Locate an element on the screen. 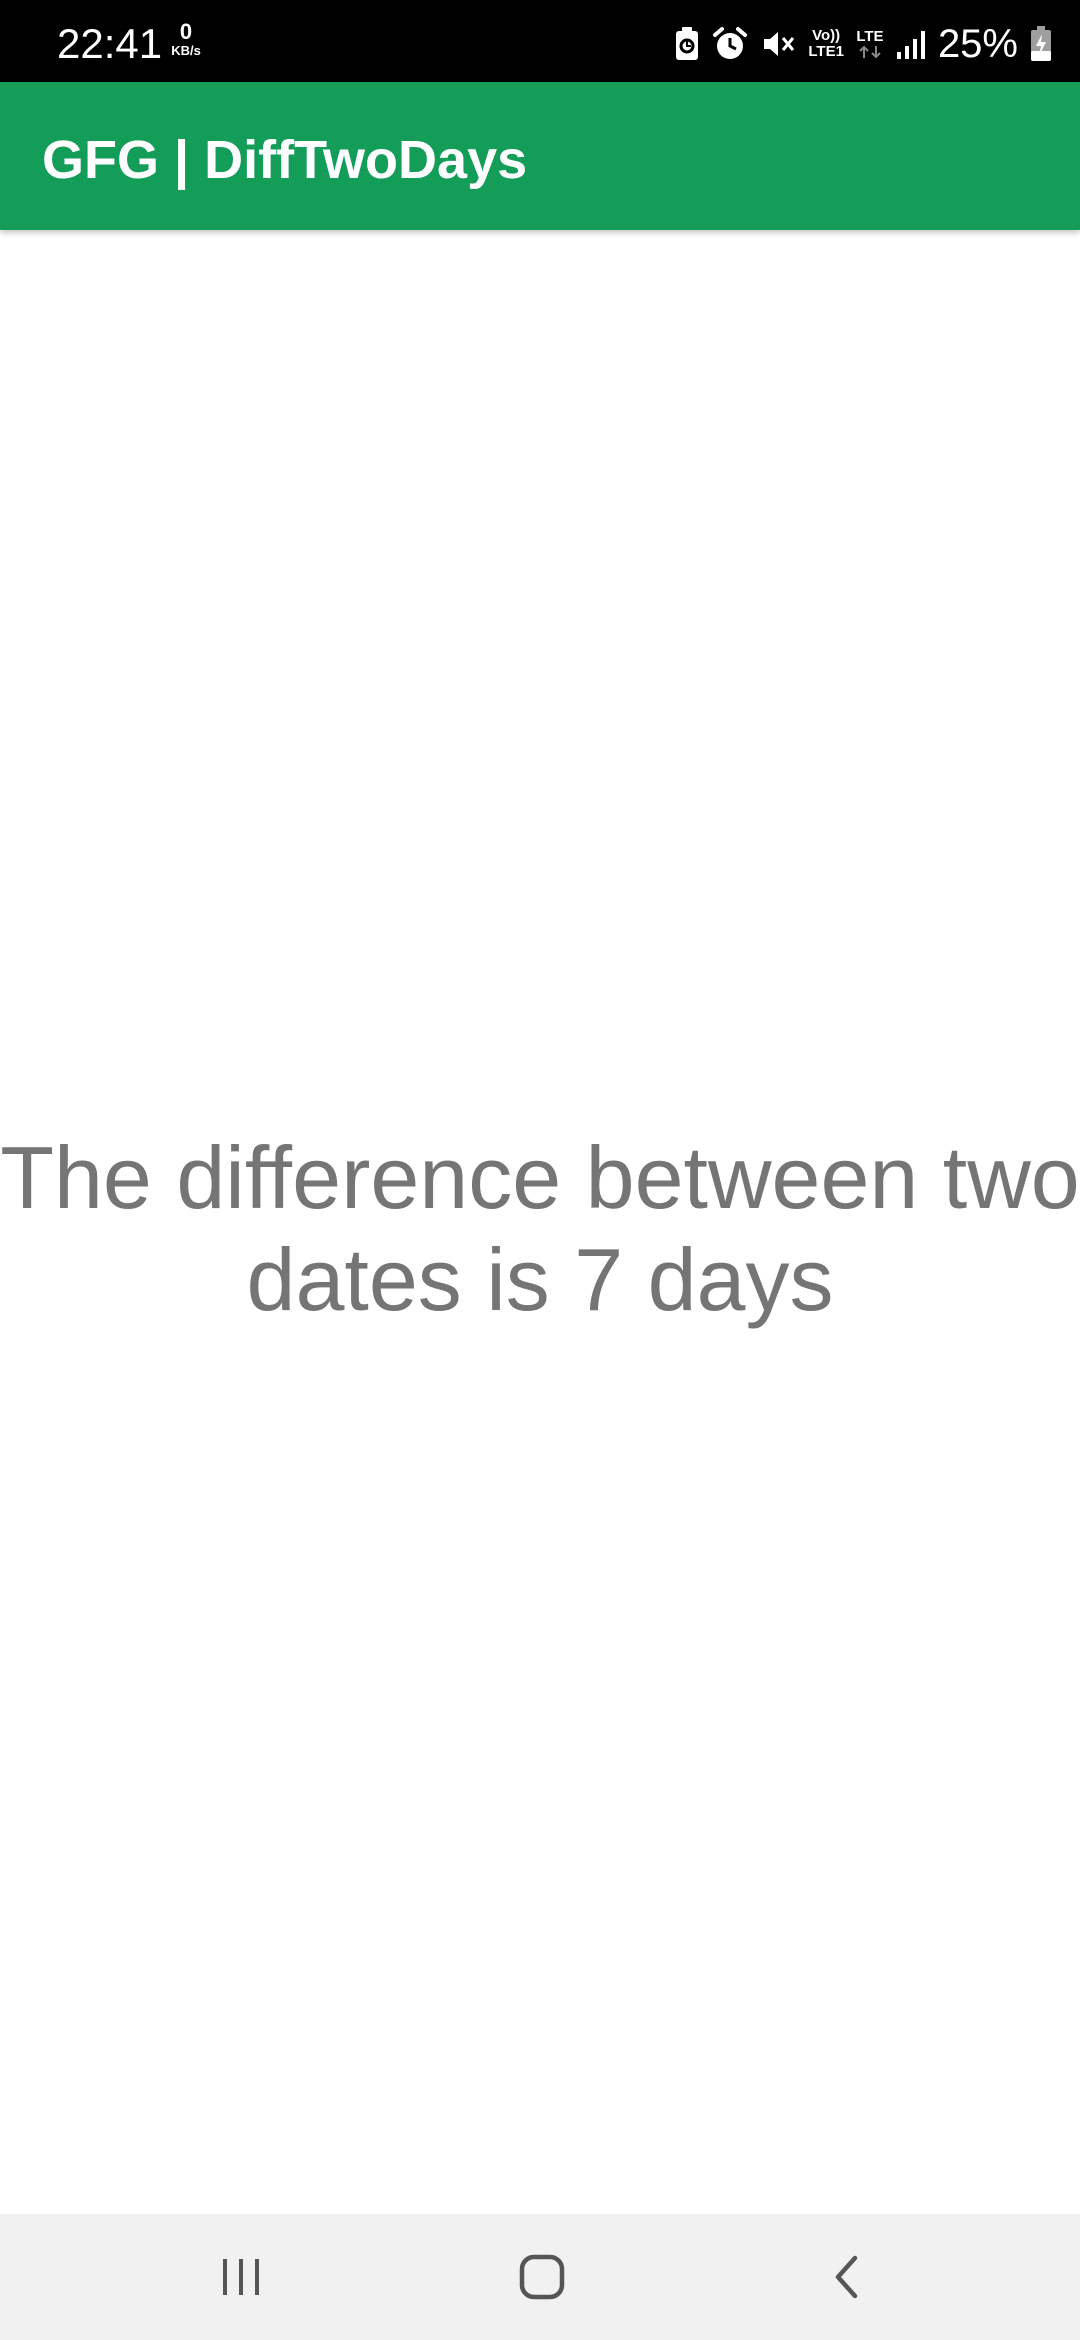  navigation-bar is located at coordinates (540, 2277).